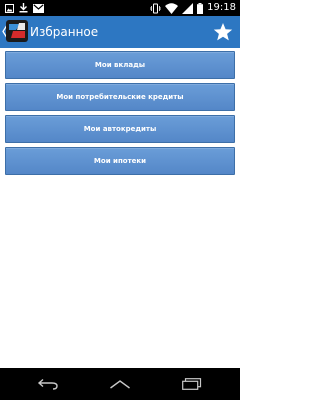 The image size is (320, 400). I want to click on status-bar: 19:18, so click(120, 8).